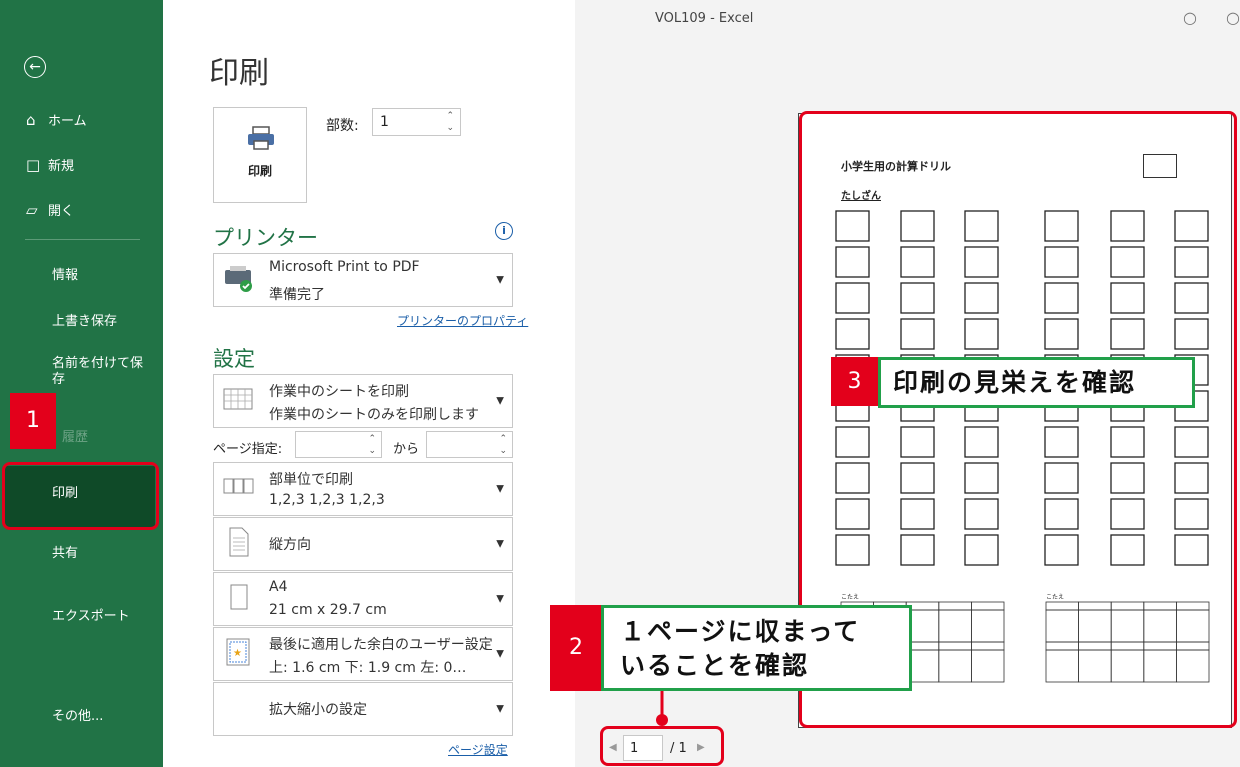 This screenshot has width=1240, height=767. What do you see at coordinates (239, 73) in the screenshot?
I see `page-title: 印刷` at bounding box center [239, 73].